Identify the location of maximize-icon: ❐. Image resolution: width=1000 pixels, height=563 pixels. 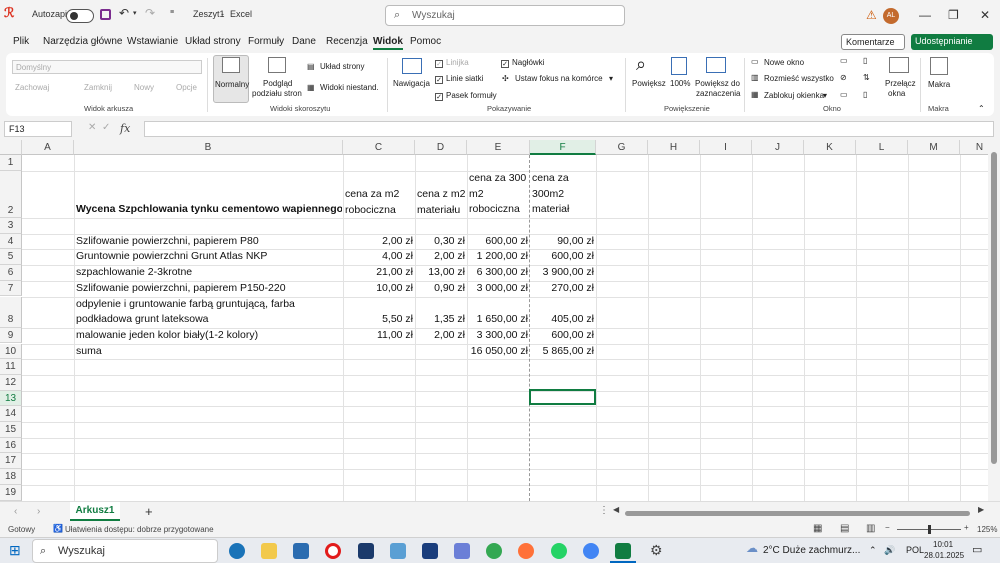
(953, 15).